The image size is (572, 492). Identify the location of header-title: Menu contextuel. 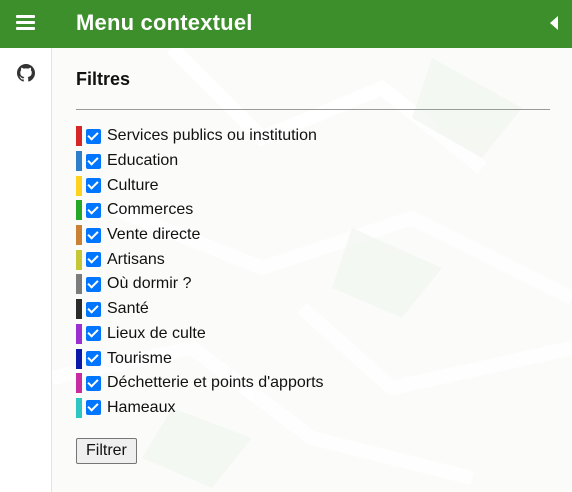
(164, 22).